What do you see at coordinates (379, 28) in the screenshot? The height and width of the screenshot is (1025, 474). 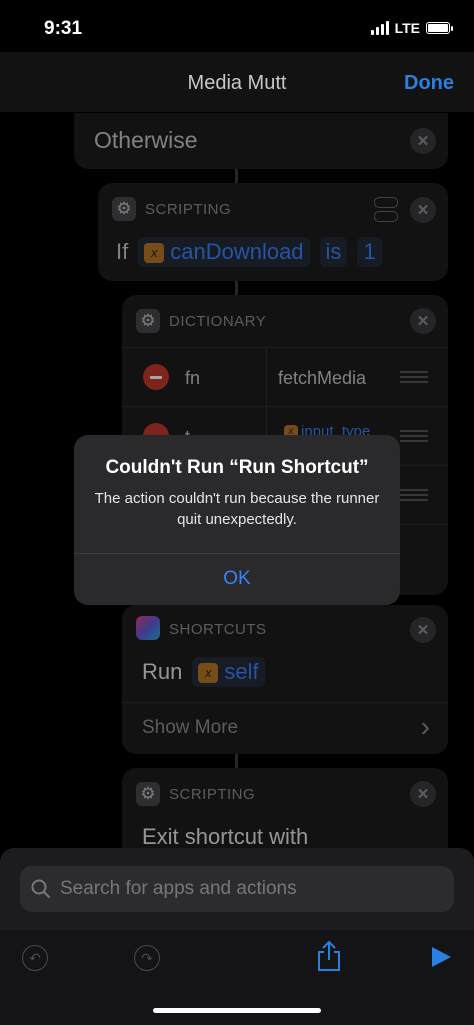 I see `signal-icon` at bounding box center [379, 28].